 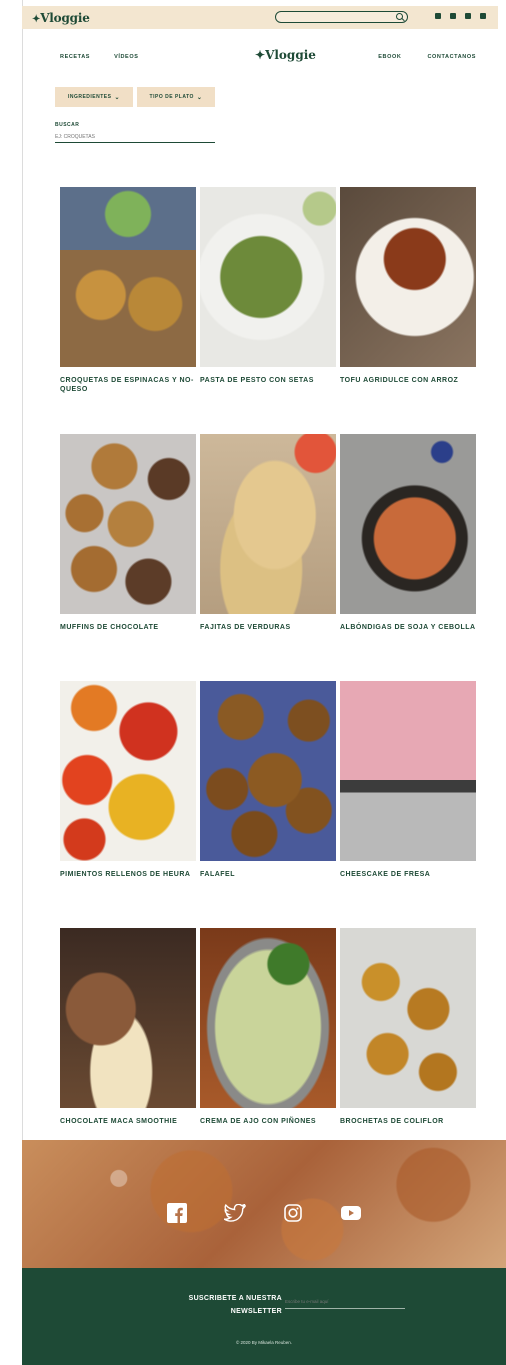 What do you see at coordinates (268, 1121) in the screenshot?
I see `recipe-title: CREMA DE AJO CON PIÑONES` at bounding box center [268, 1121].